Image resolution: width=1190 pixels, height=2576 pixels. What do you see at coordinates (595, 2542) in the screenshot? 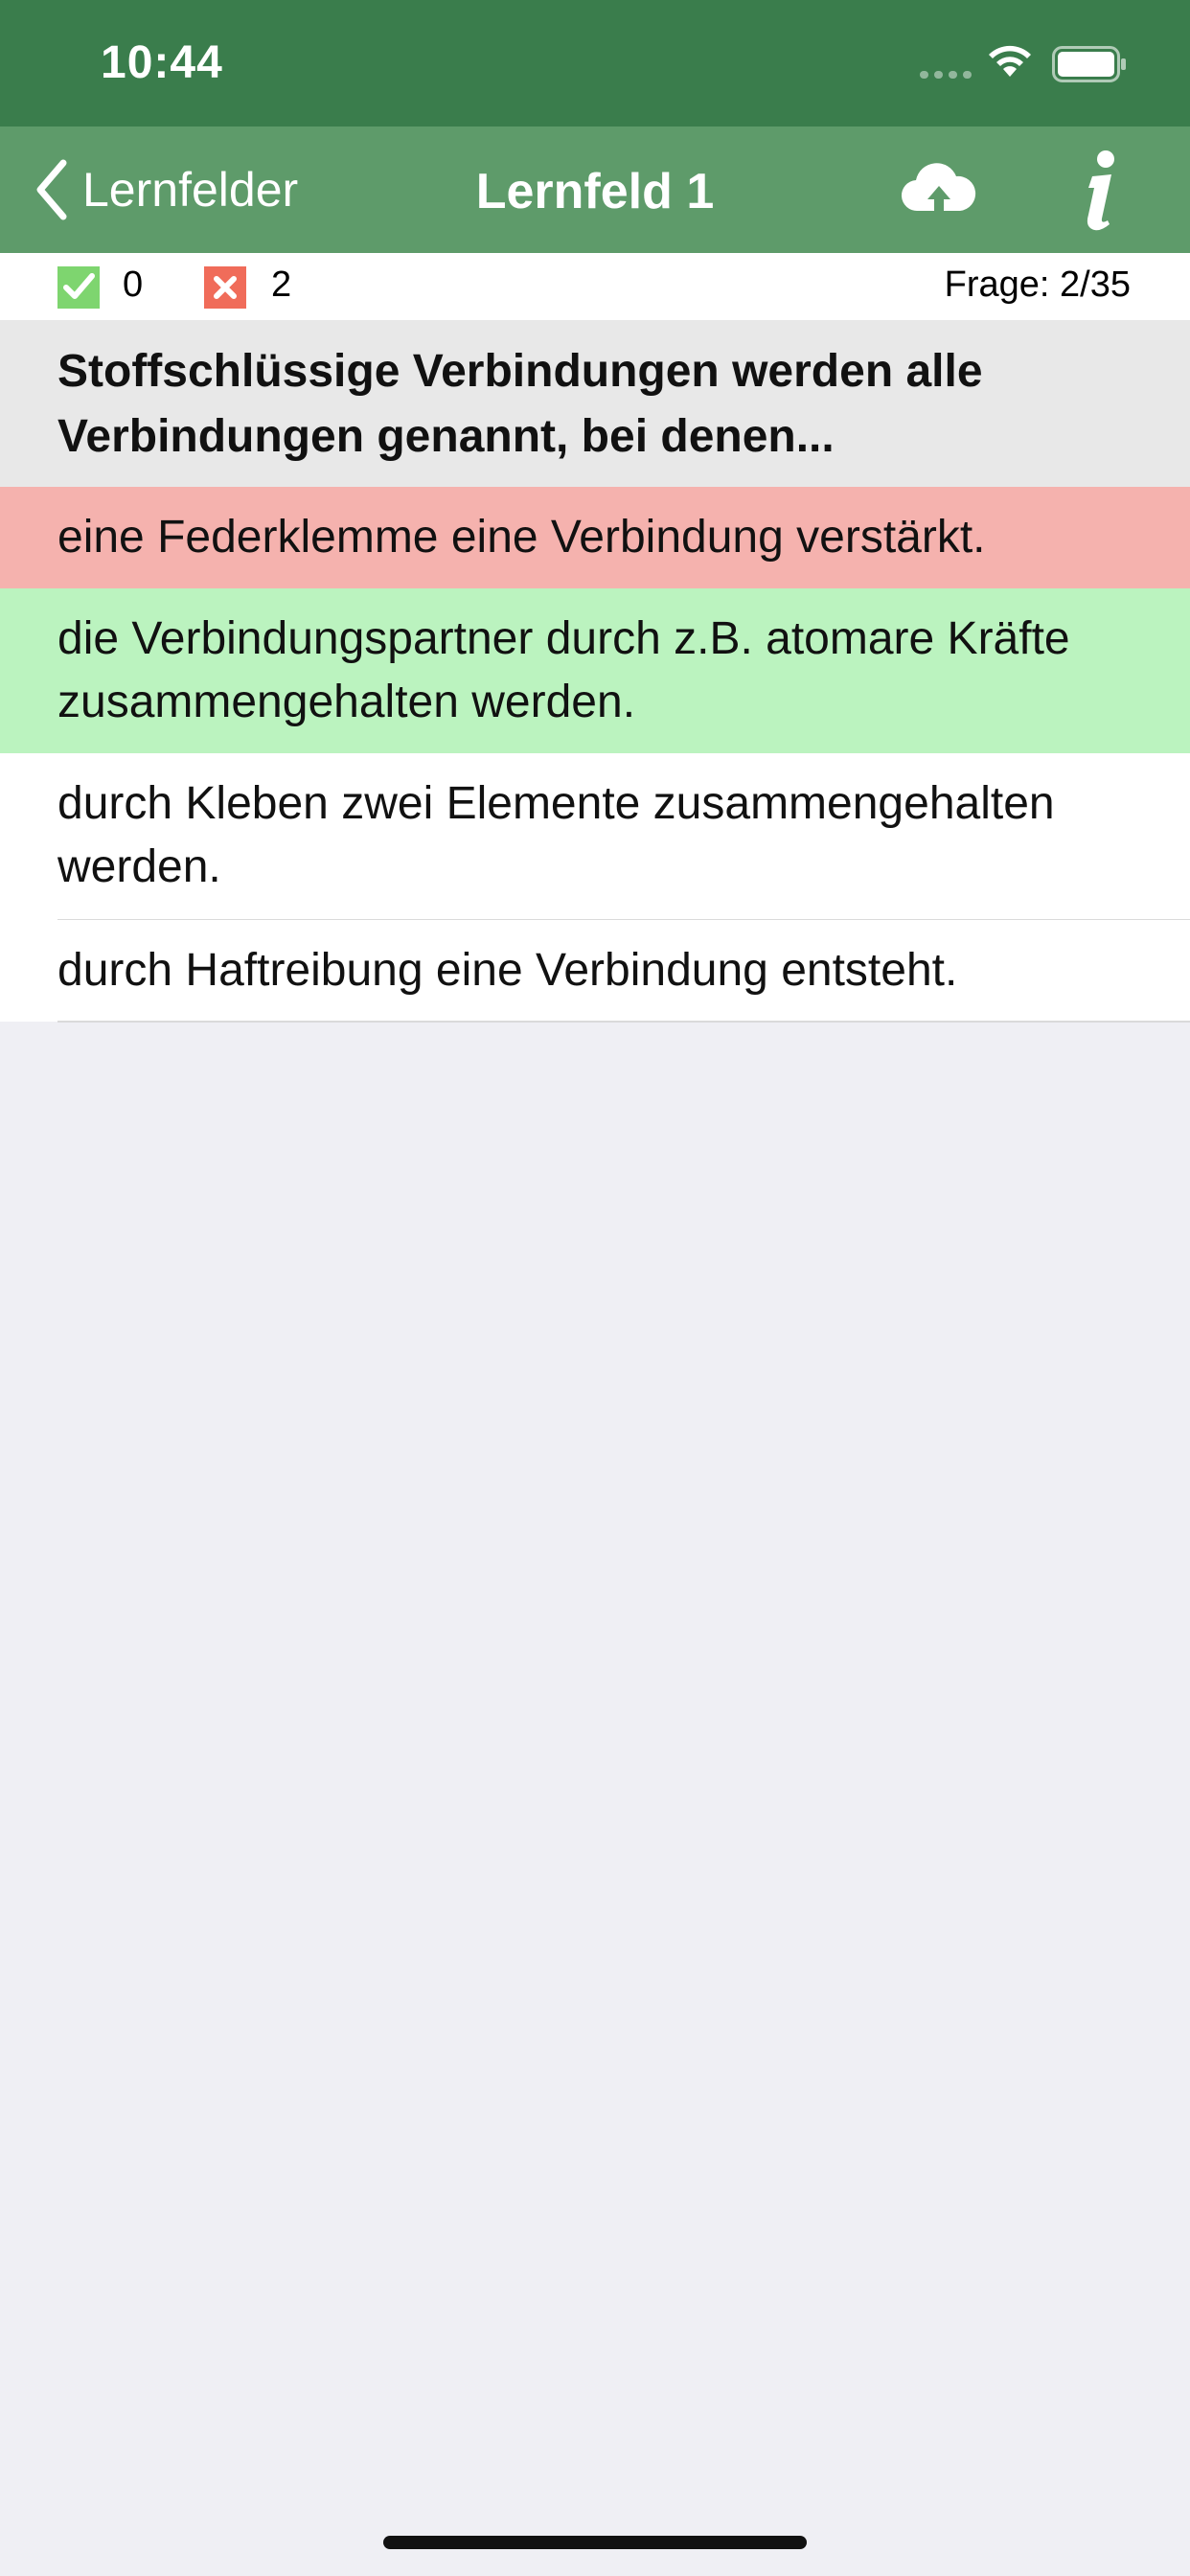
I see `home-indicator` at bounding box center [595, 2542].